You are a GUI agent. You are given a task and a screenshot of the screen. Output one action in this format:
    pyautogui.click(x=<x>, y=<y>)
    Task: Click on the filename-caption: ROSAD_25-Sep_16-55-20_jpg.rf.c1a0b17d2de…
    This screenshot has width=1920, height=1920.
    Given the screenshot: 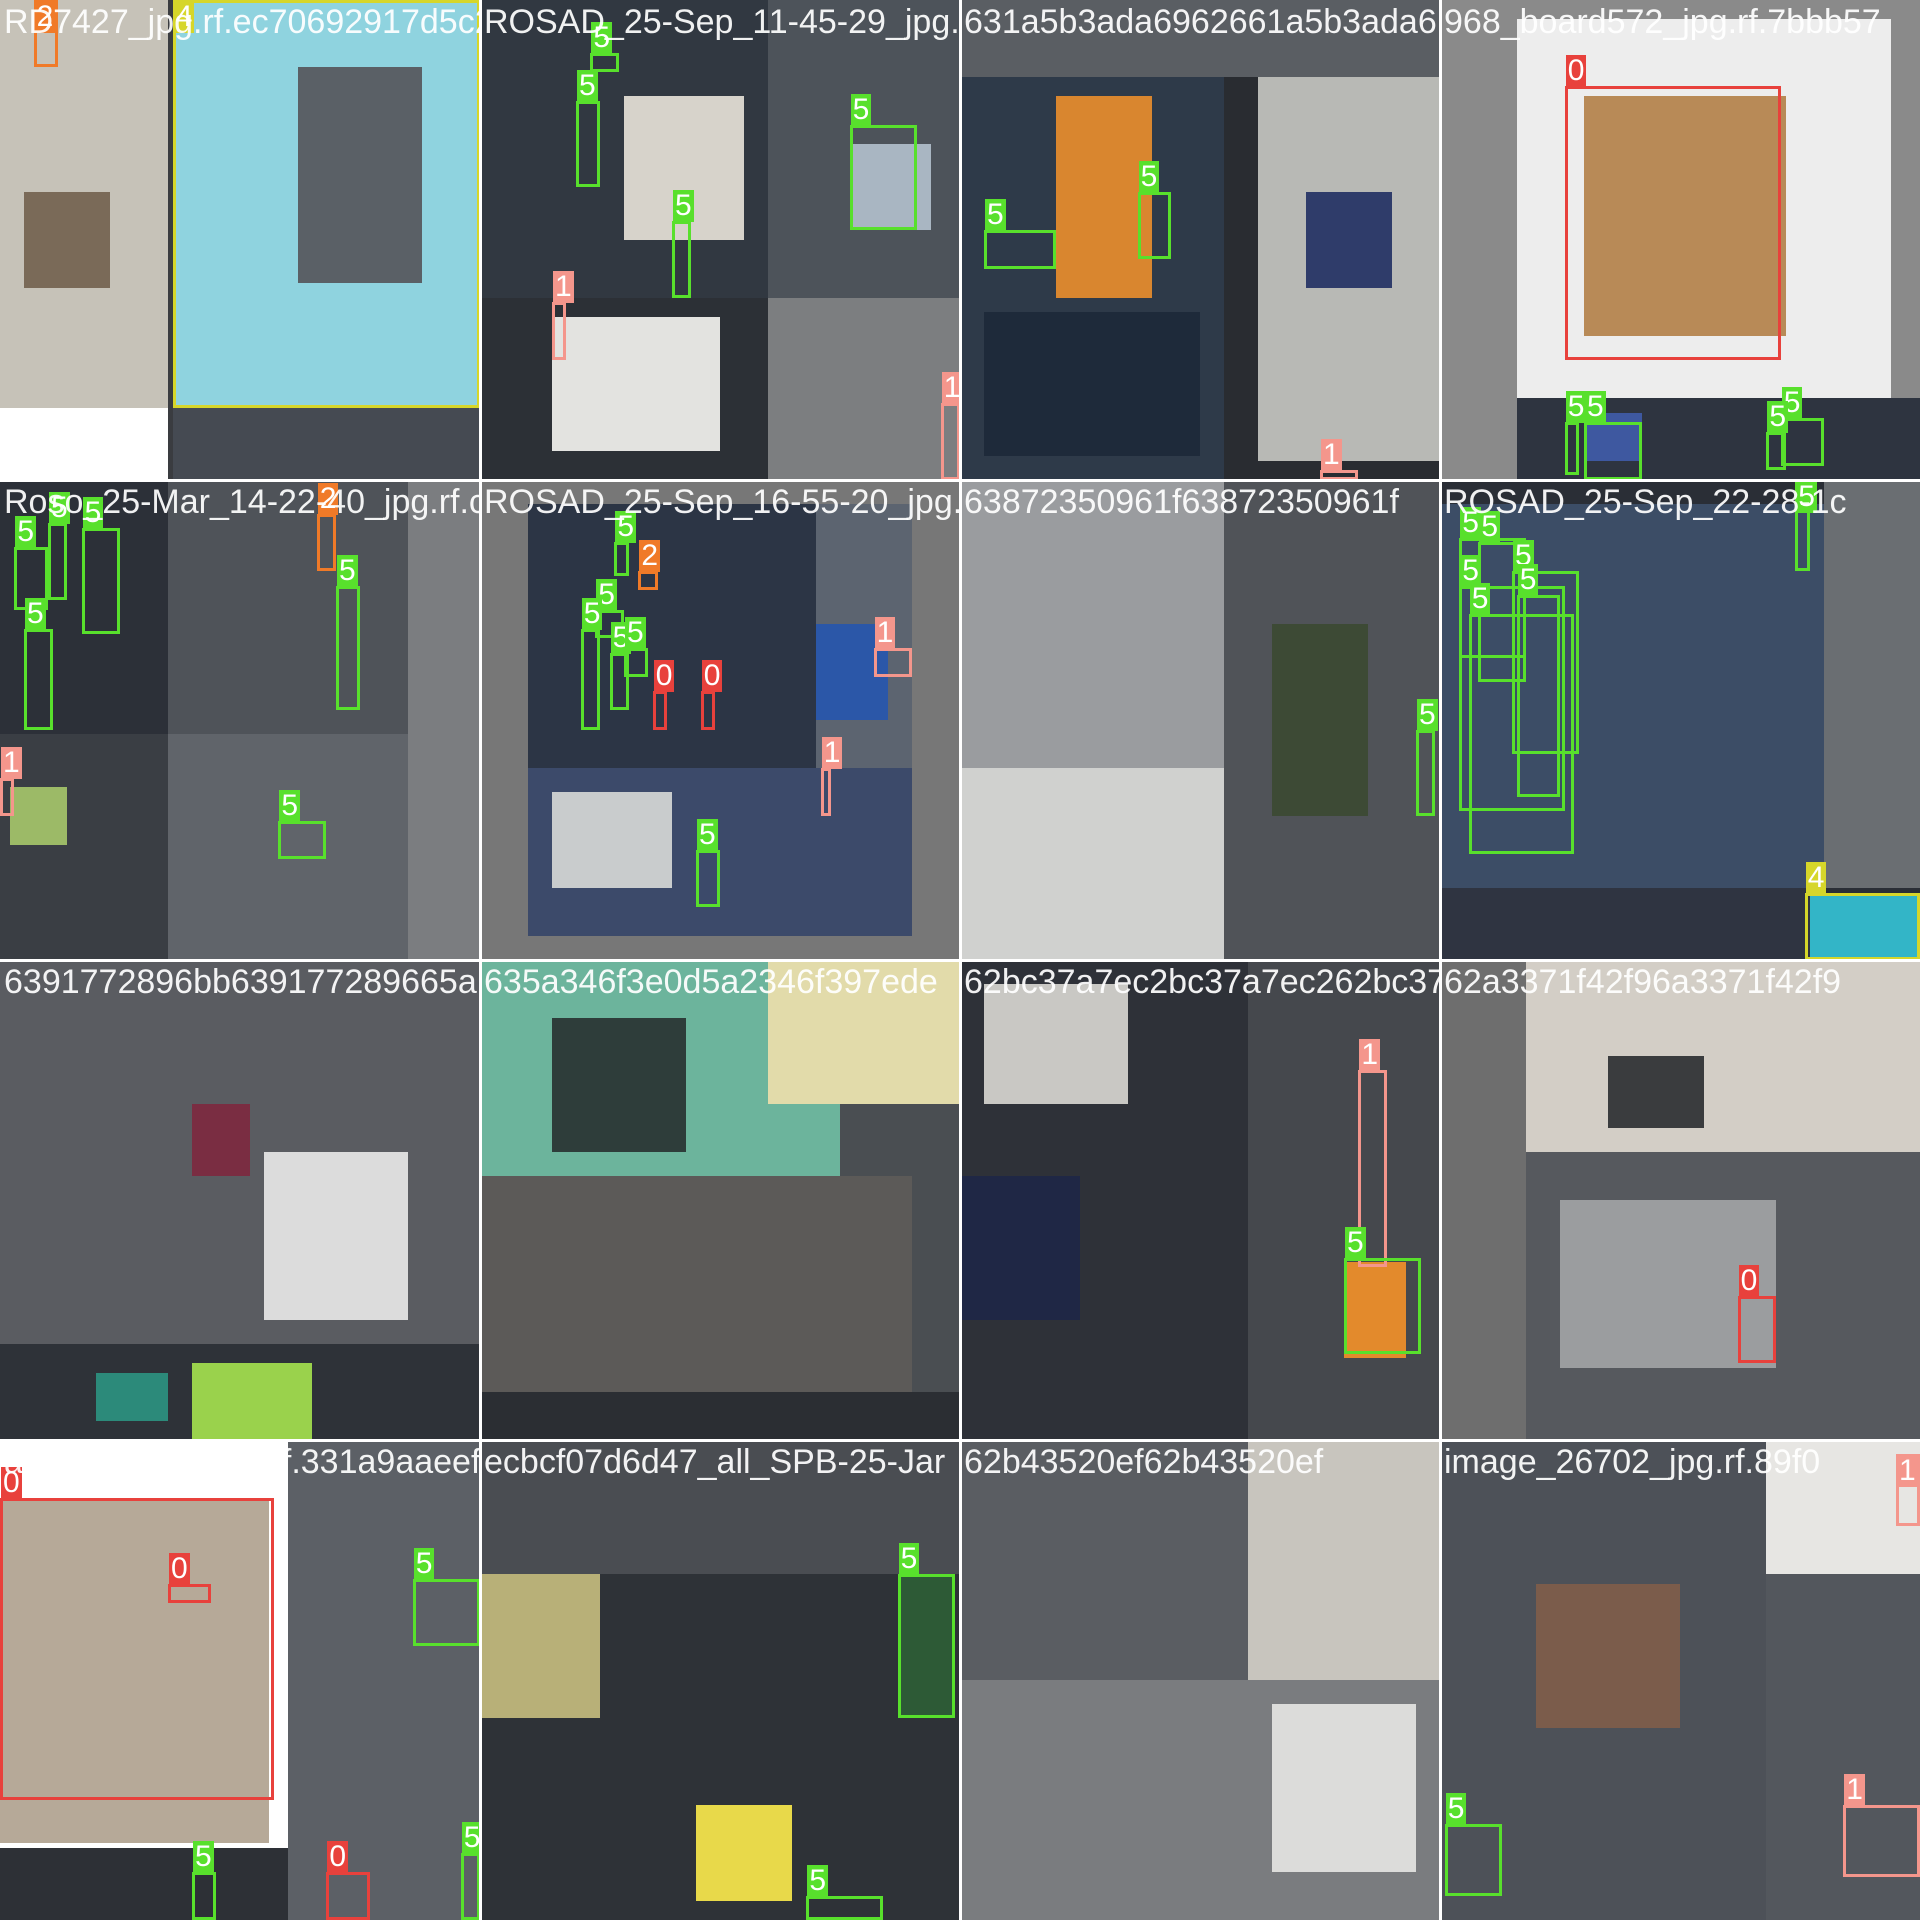 What is the action you would take?
    pyautogui.click(x=722, y=502)
    